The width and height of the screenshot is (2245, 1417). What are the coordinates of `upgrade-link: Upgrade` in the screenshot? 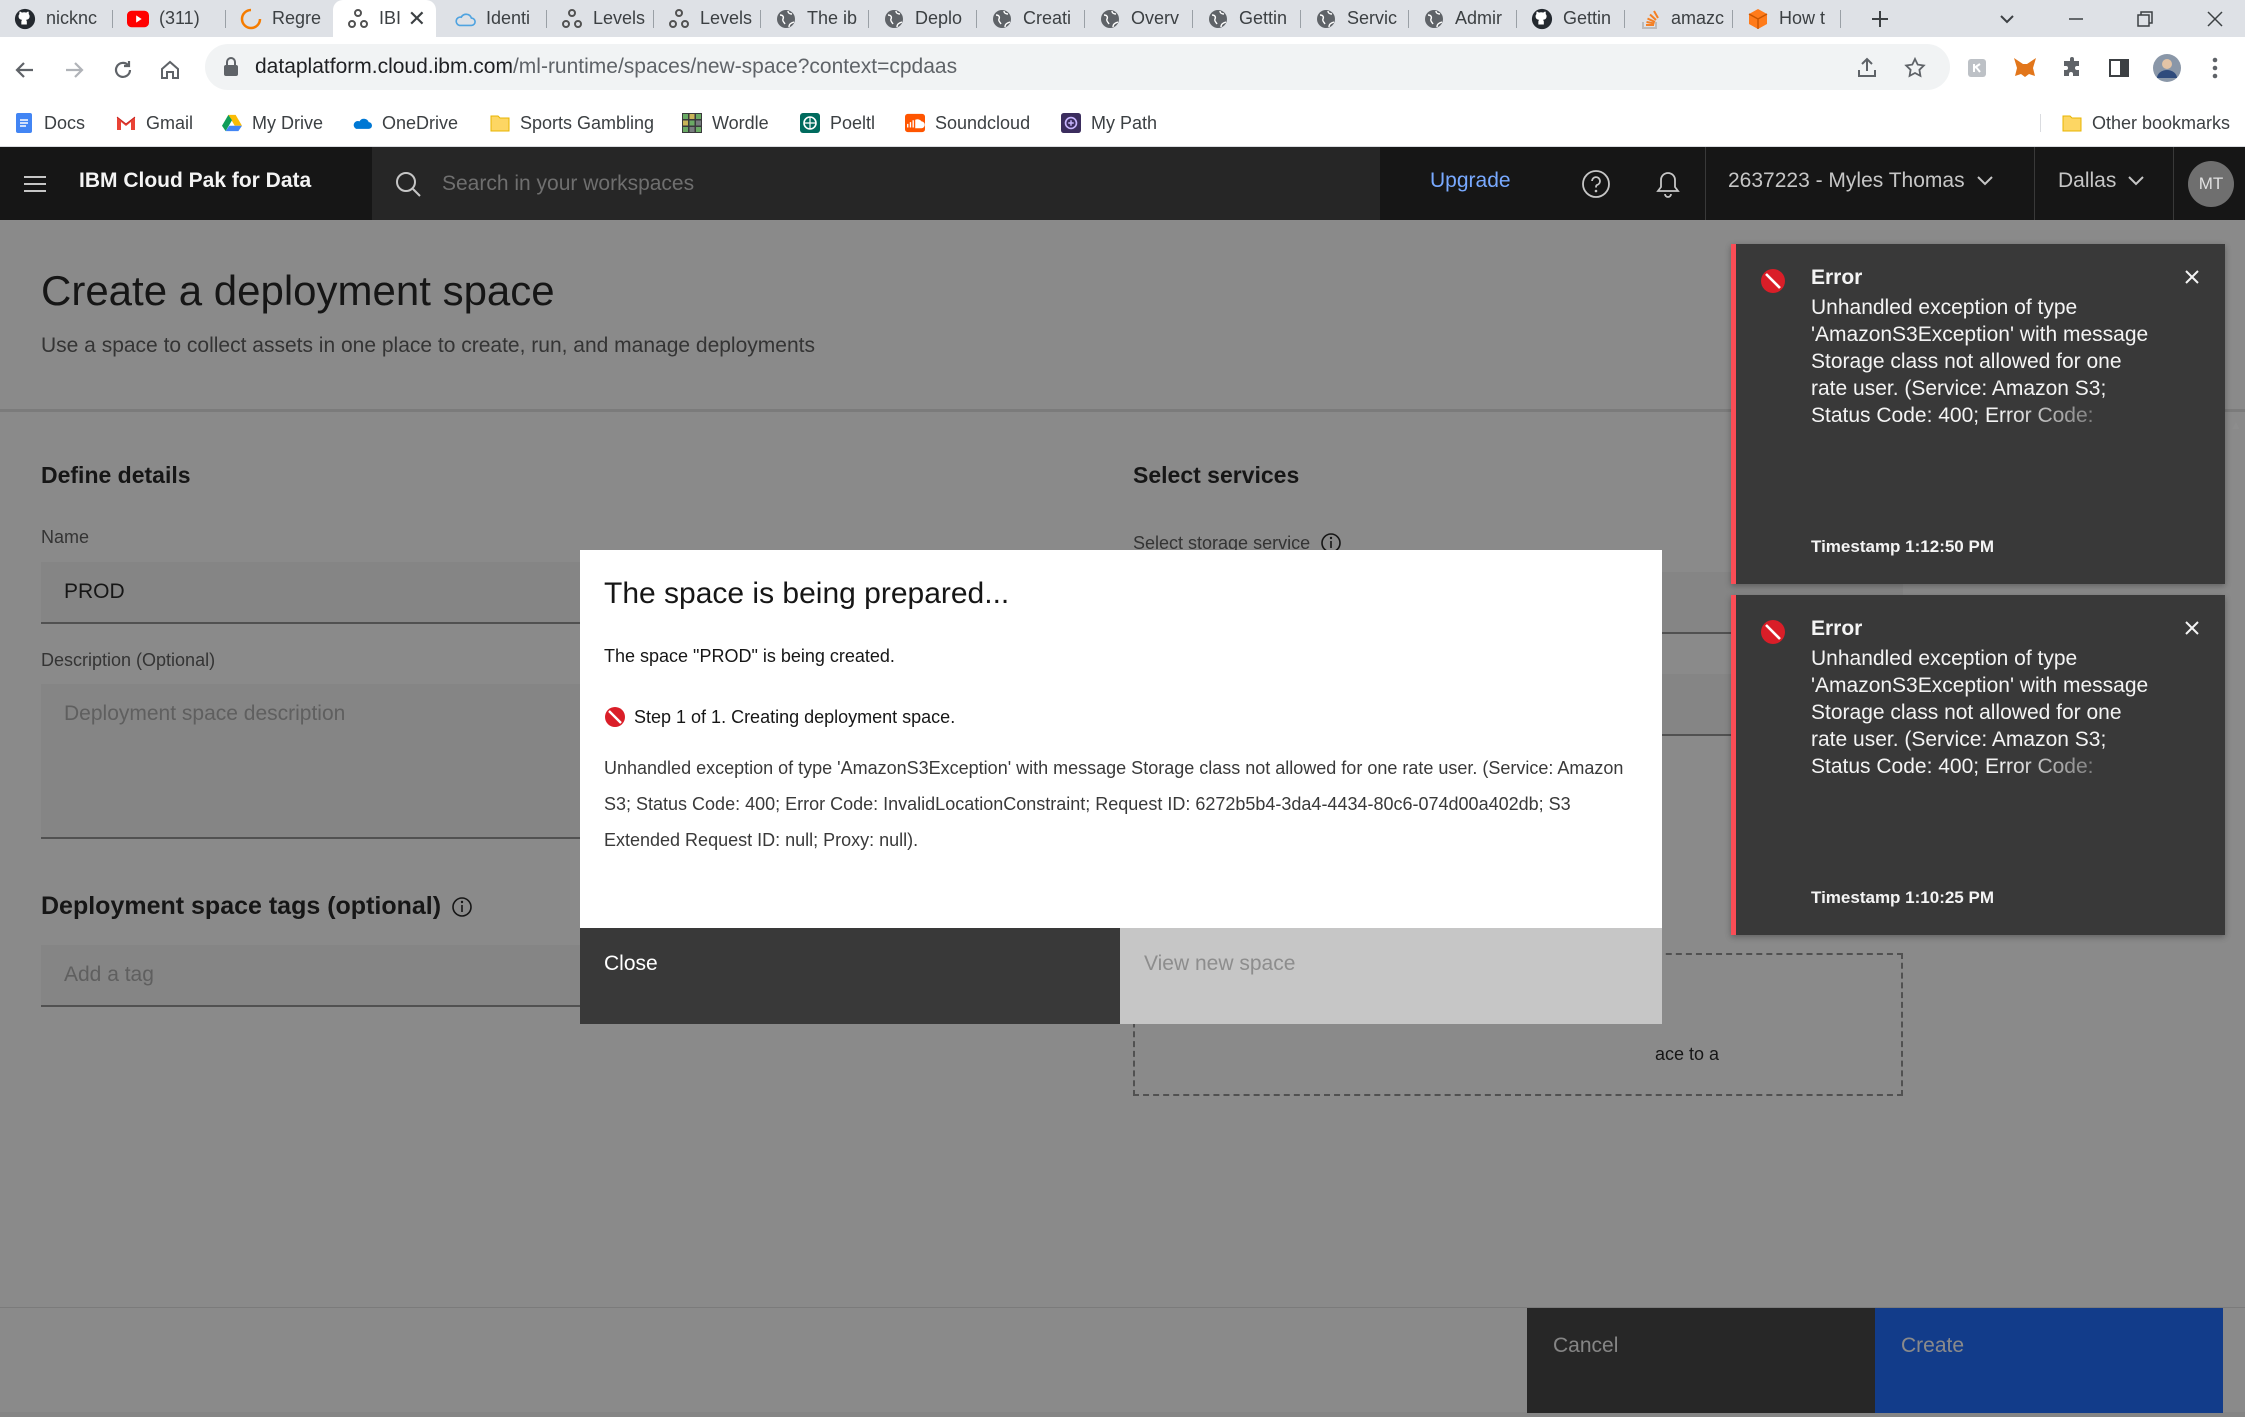 It's located at (1470, 181).